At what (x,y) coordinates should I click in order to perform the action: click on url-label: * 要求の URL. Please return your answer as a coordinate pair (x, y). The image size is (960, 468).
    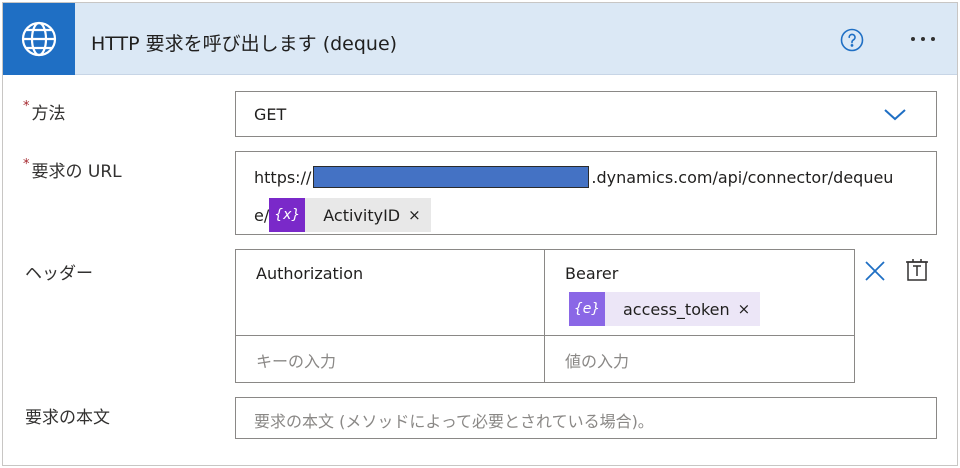
    Looking at the image, I should click on (72, 169).